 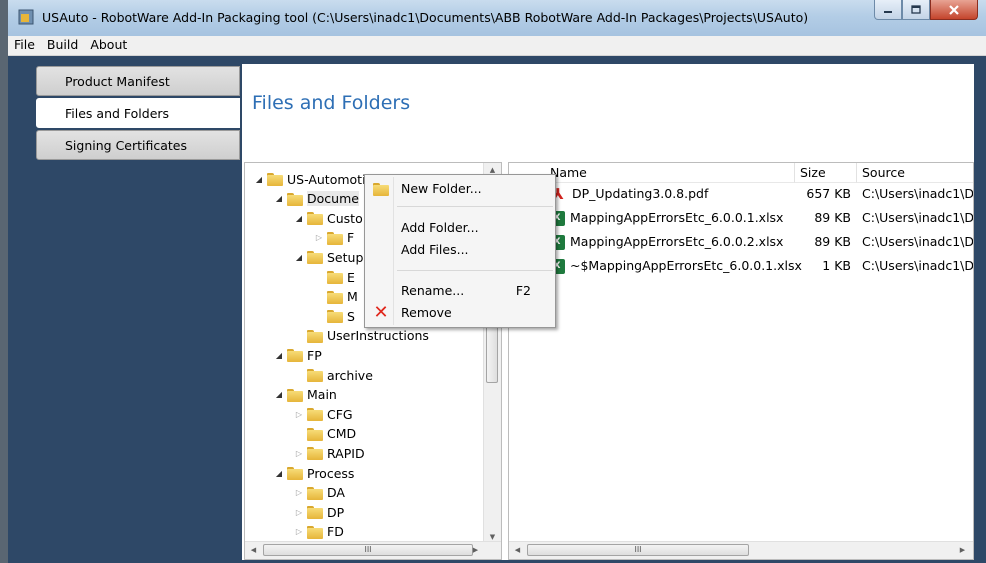 I want to click on column-header-source: Source, so click(x=915, y=173).